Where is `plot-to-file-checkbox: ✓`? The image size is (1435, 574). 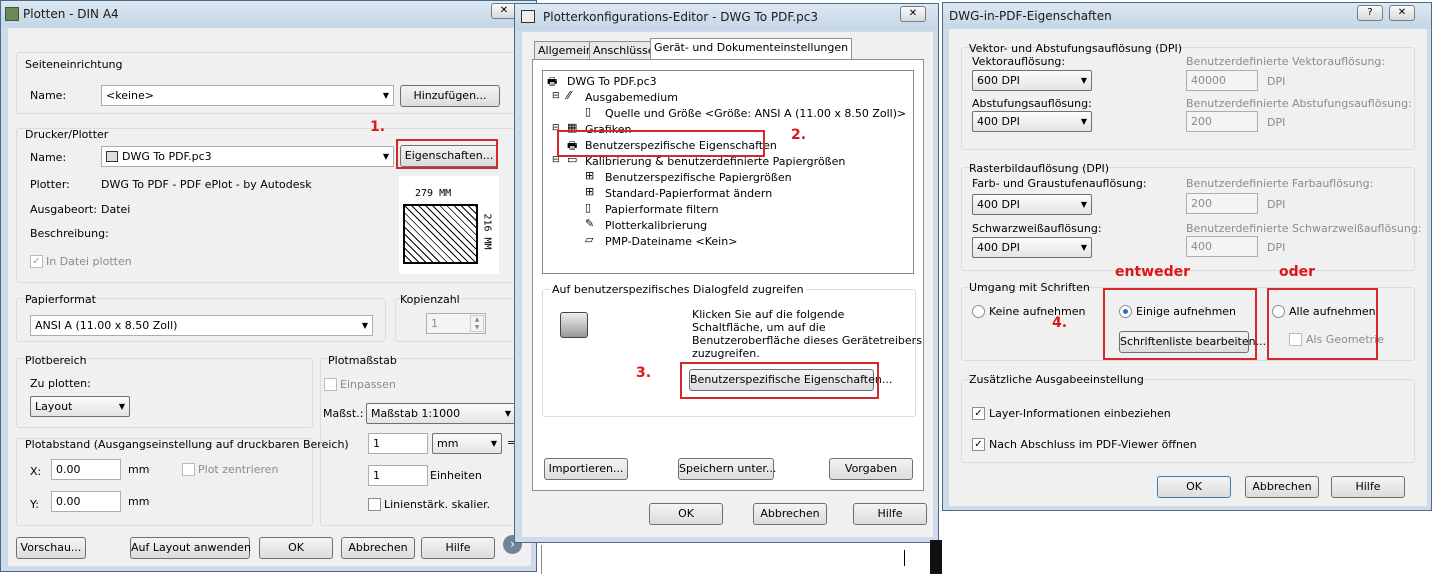 plot-to-file-checkbox: ✓ is located at coordinates (36, 261).